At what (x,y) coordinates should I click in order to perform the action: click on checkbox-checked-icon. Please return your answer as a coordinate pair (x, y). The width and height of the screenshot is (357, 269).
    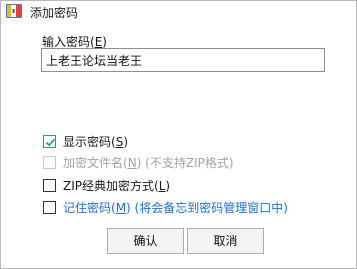
    Looking at the image, I should click on (49, 141).